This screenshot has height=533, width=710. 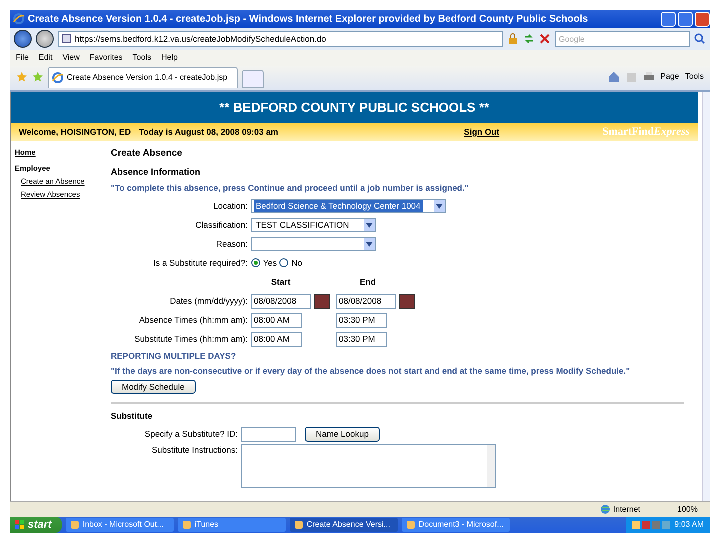 I want to click on select-field, so click(x=313, y=244).